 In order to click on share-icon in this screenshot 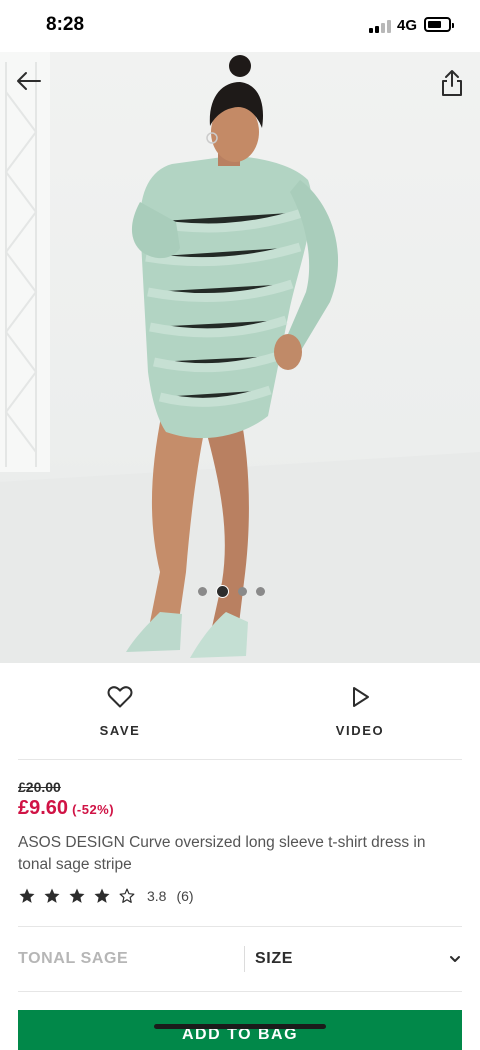, I will do `click(452, 83)`.